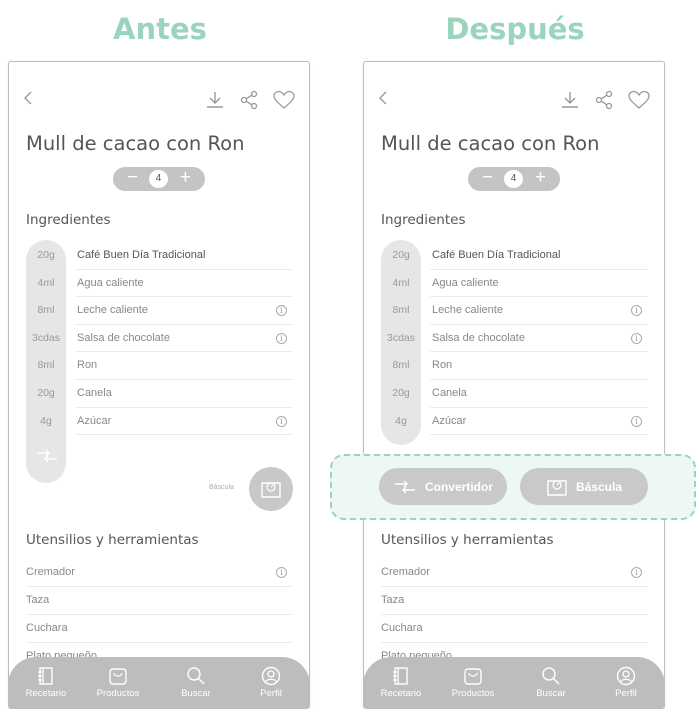 This screenshot has width=697, height=709. Describe the element at coordinates (514, 683) in the screenshot. I see `bottom-nav: Recetario Productos Buscar Perfil` at that location.